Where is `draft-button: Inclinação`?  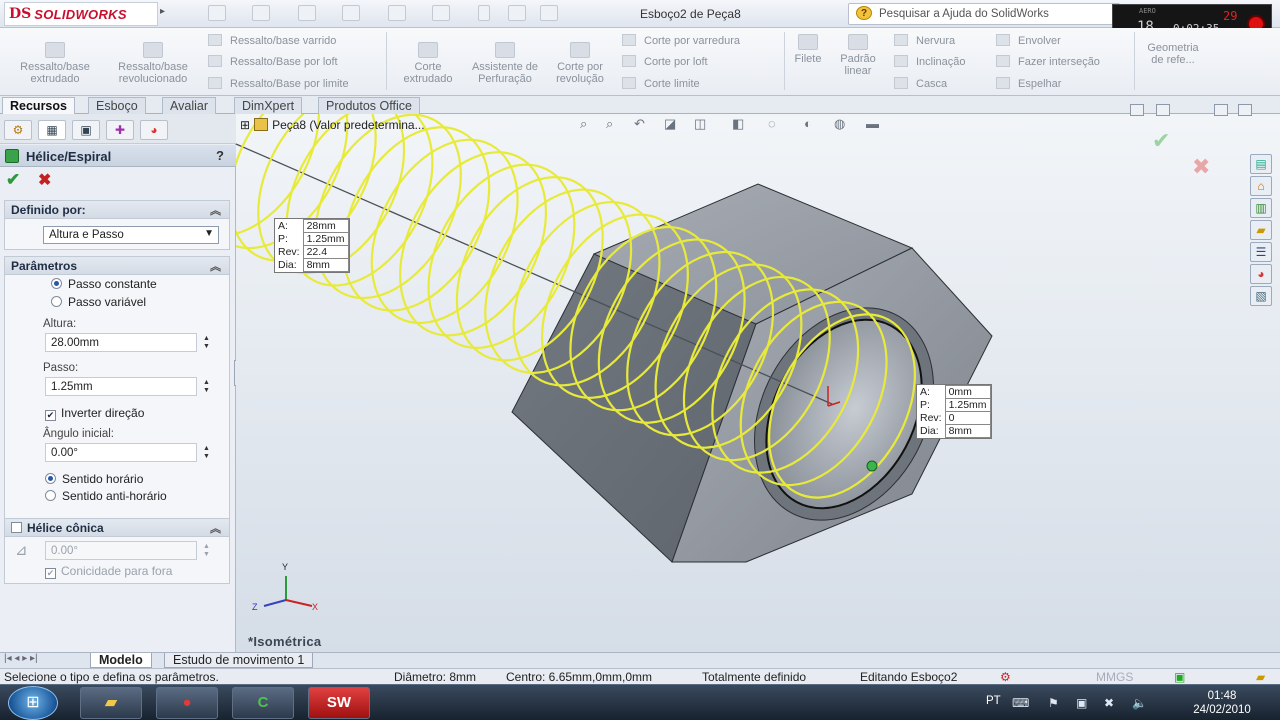 draft-button: Inclinação is located at coordinates (930, 61).